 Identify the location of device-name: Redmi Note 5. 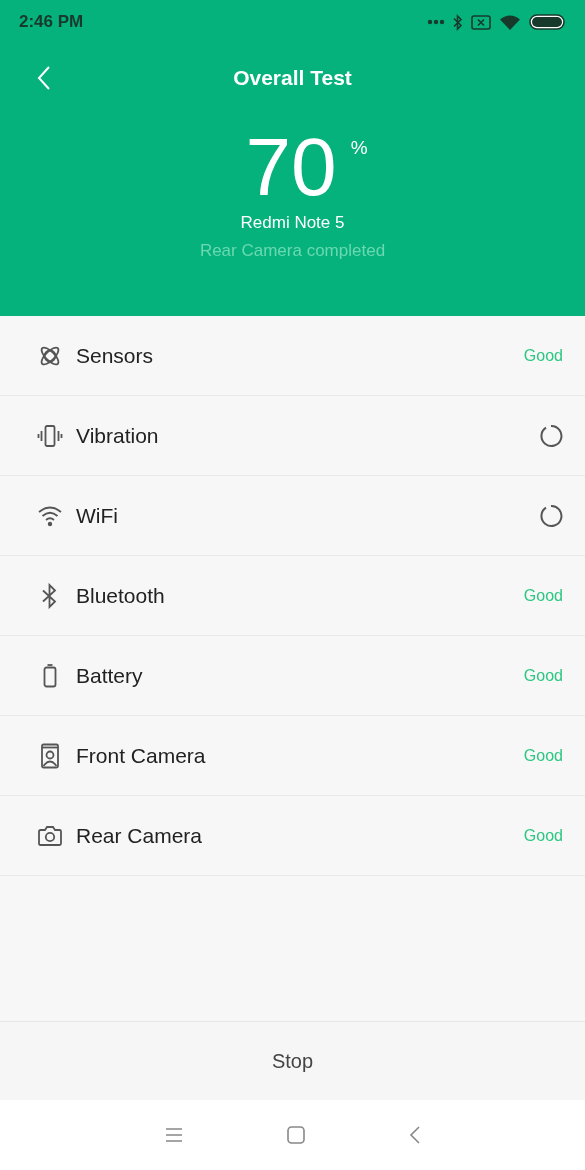
(292, 223).